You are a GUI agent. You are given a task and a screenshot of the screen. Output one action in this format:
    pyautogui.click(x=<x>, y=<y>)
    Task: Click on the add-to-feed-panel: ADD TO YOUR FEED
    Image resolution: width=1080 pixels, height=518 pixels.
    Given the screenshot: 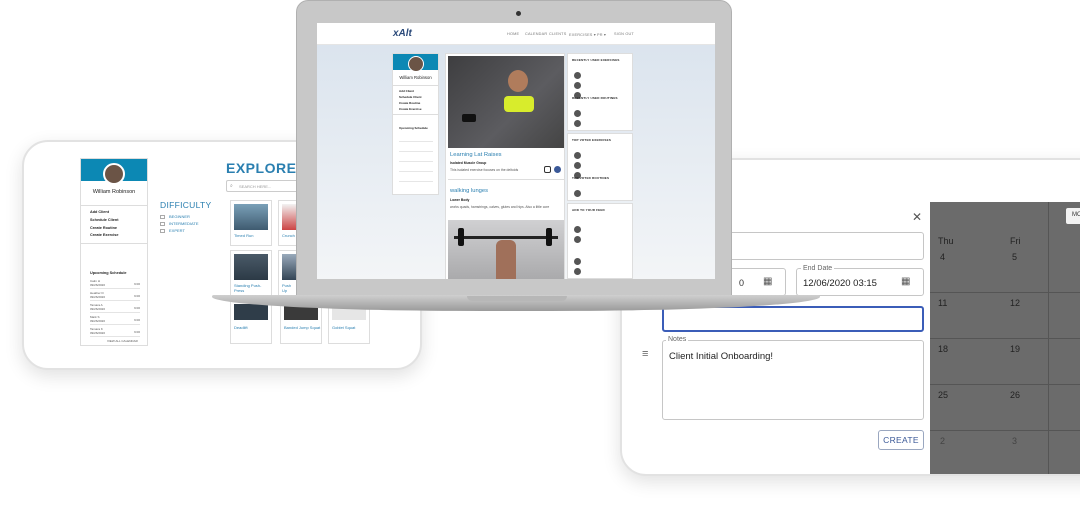 What is the action you would take?
    pyautogui.click(x=600, y=241)
    